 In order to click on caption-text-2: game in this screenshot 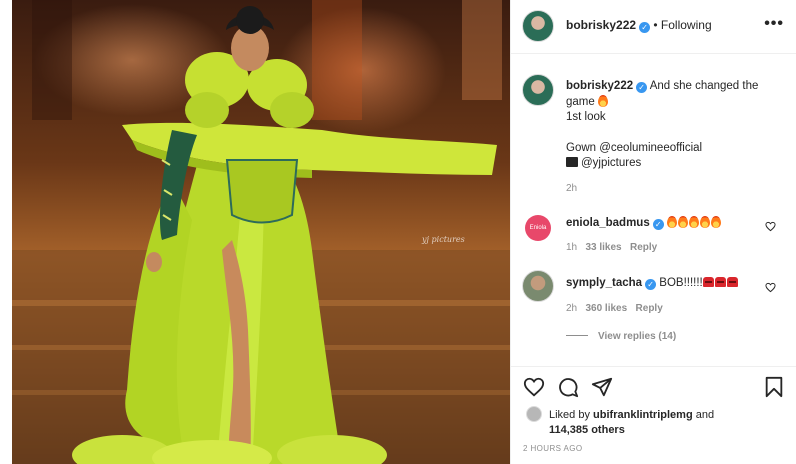, I will do `click(580, 101)`.